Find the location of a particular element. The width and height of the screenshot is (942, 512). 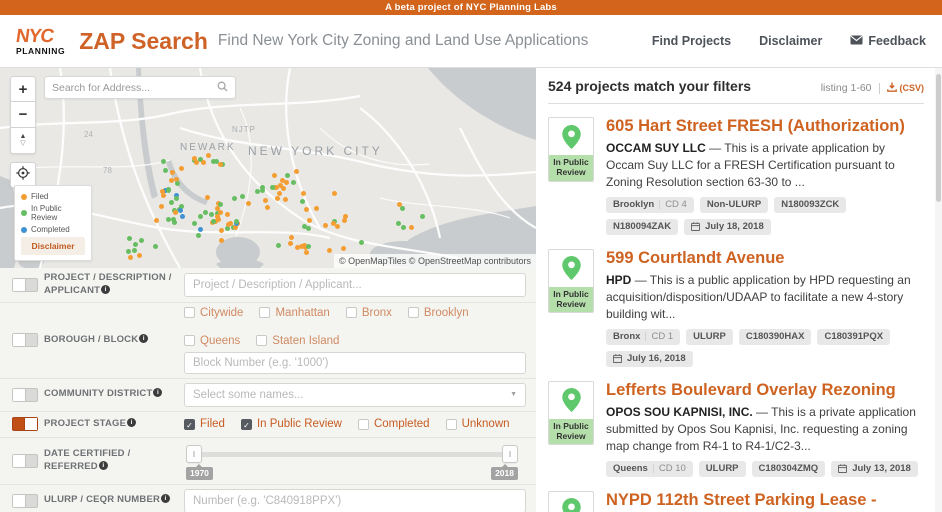

divider is located at coordinates (736, 103).